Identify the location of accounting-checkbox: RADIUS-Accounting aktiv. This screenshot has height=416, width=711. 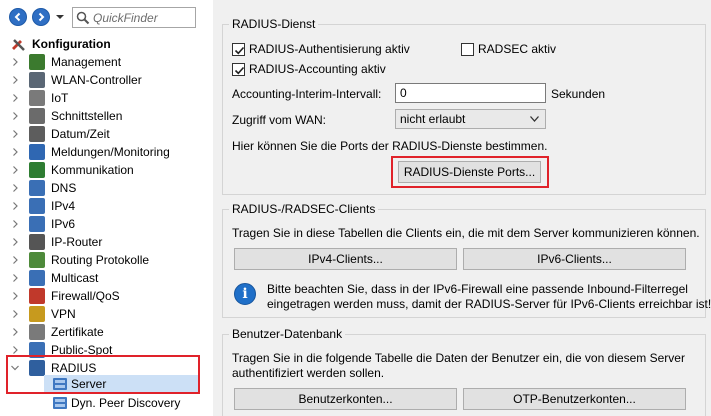
(309, 69).